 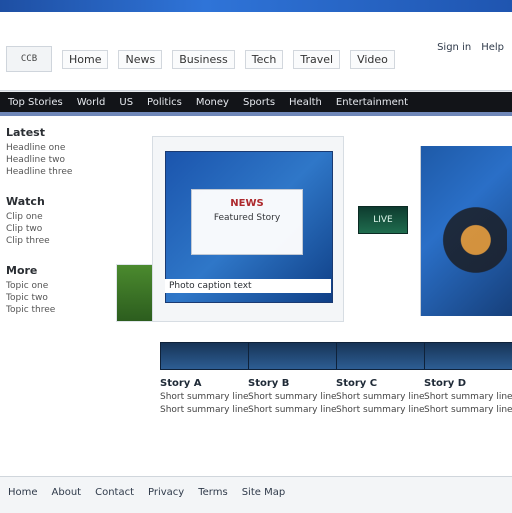 I want to click on sidebar-link: Topic one, so click(x=55, y=286).